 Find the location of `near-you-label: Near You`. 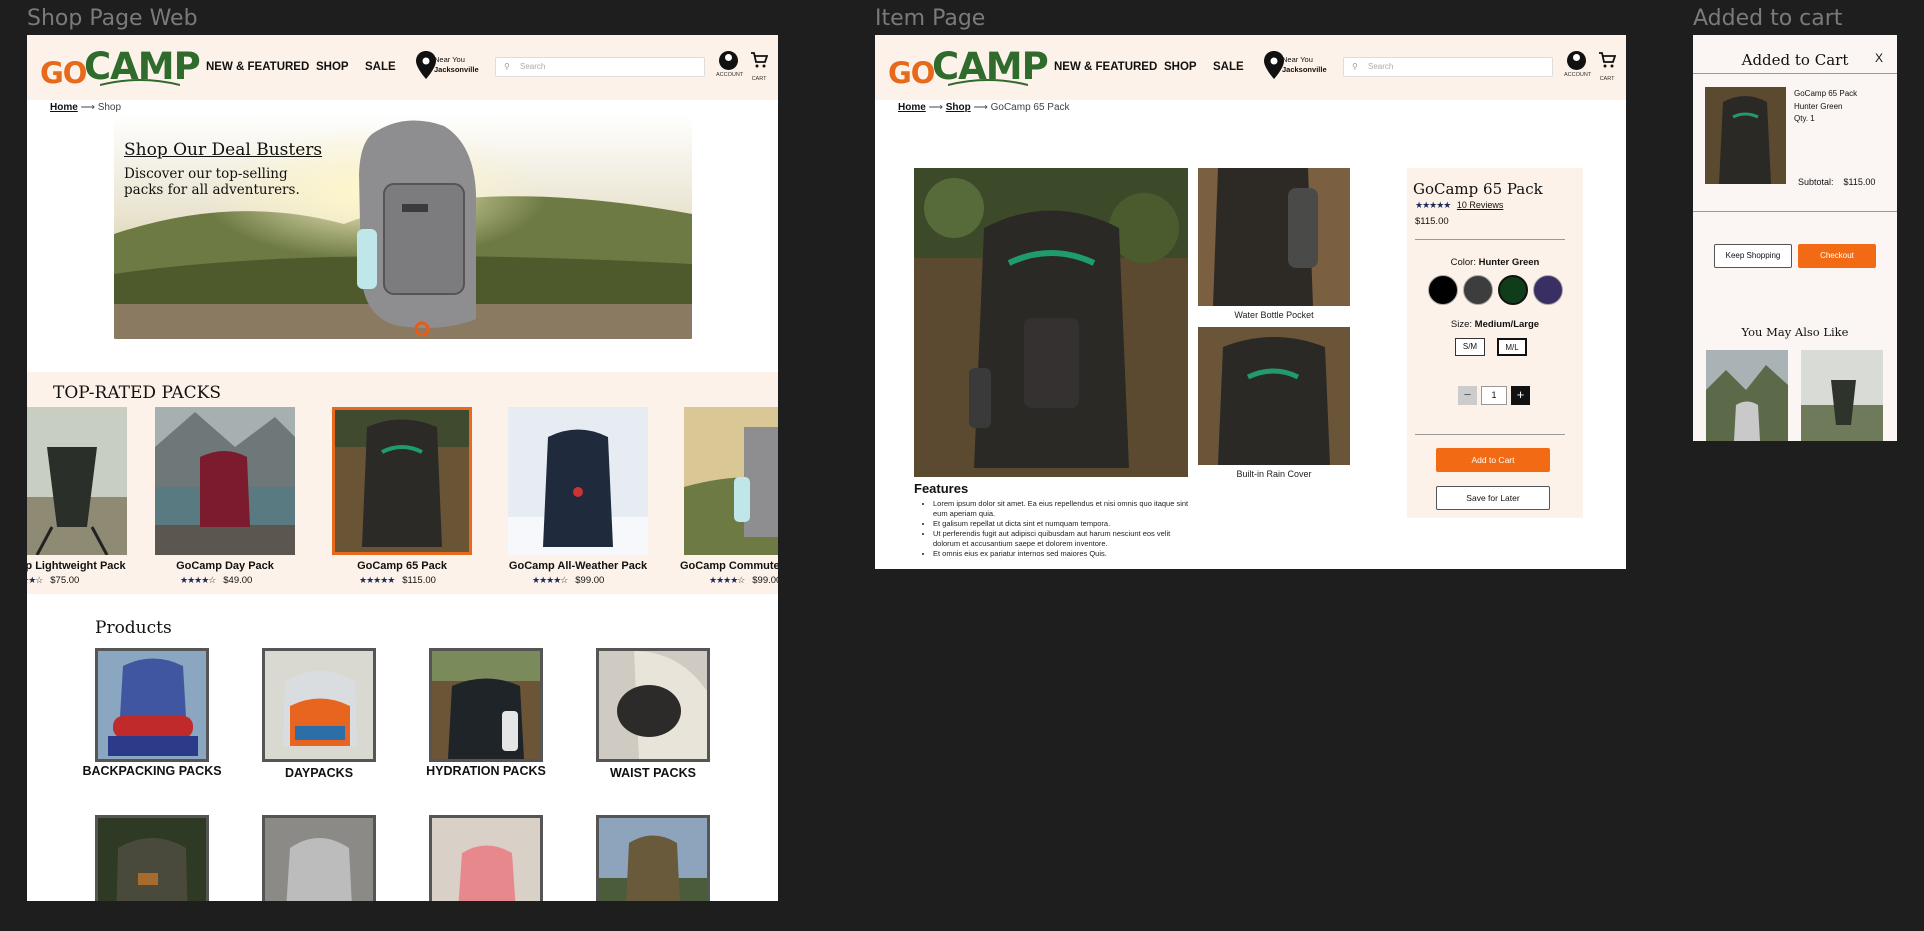

near-you-label: Near You is located at coordinates (449, 59).